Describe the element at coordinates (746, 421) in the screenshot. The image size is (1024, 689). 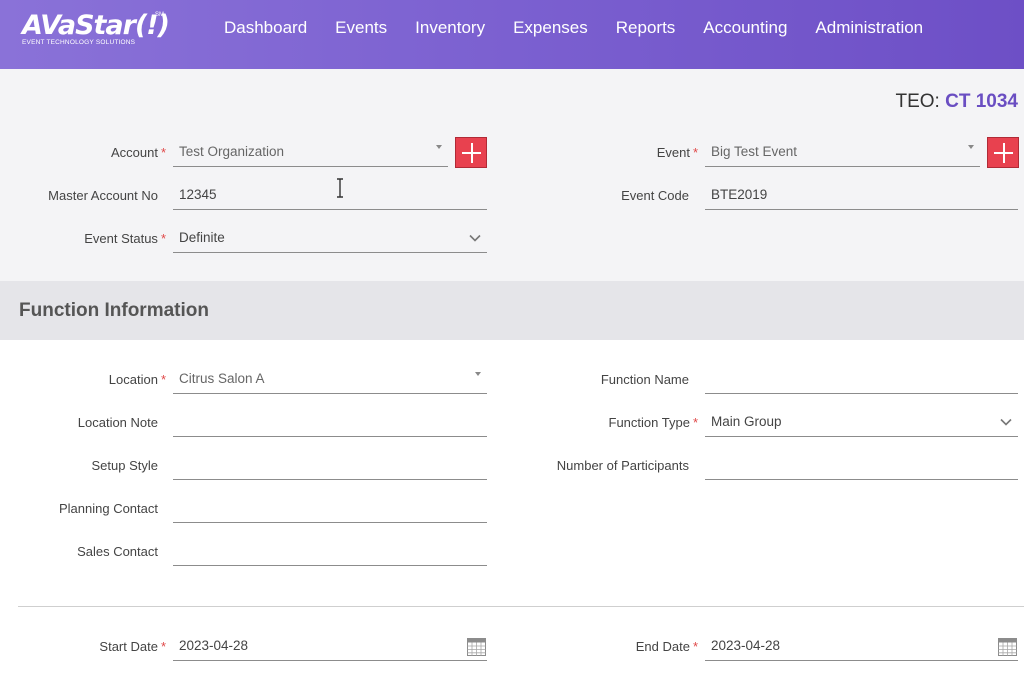
I see `function-type-value: Main Group` at that location.